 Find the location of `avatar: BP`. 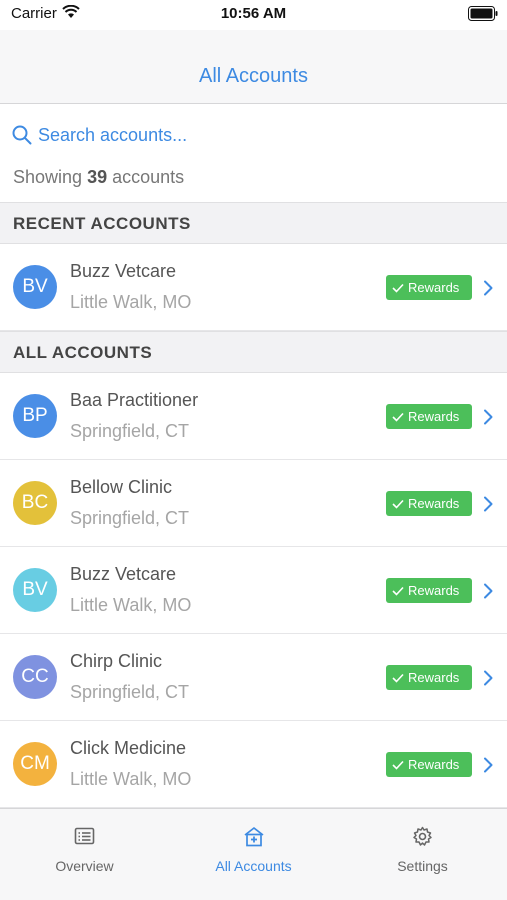

avatar: BP is located at coordinates (35, 416).